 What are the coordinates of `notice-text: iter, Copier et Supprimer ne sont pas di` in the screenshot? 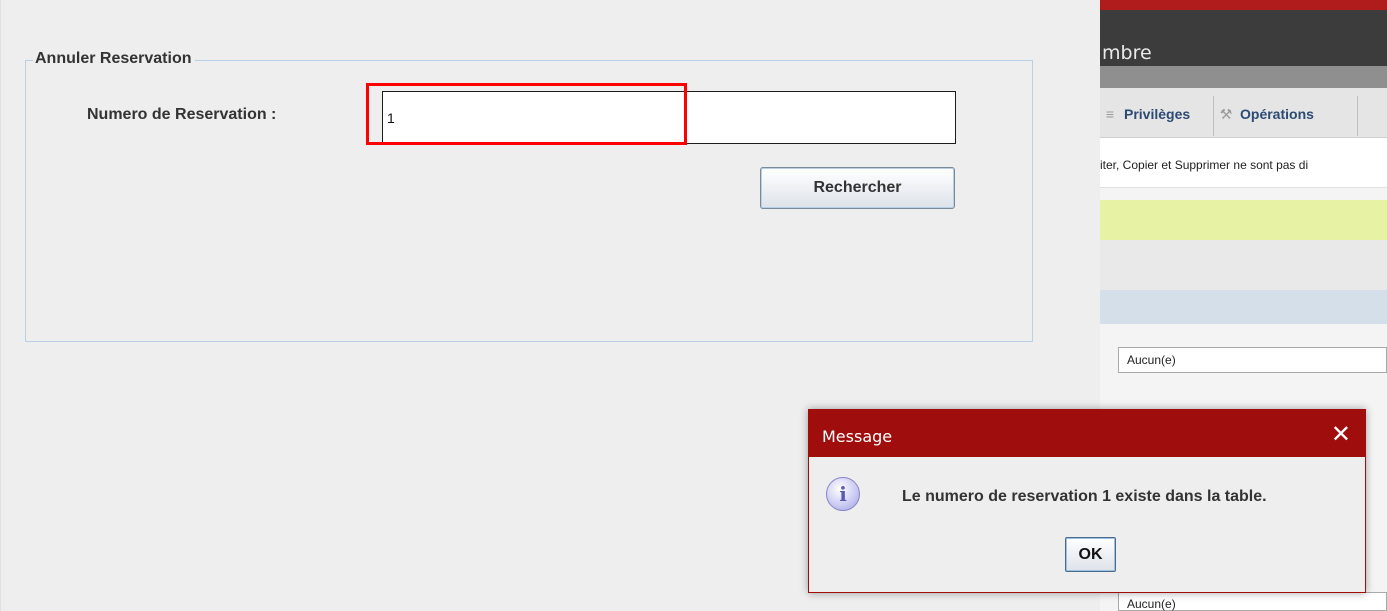 It's located at (1243, 163).